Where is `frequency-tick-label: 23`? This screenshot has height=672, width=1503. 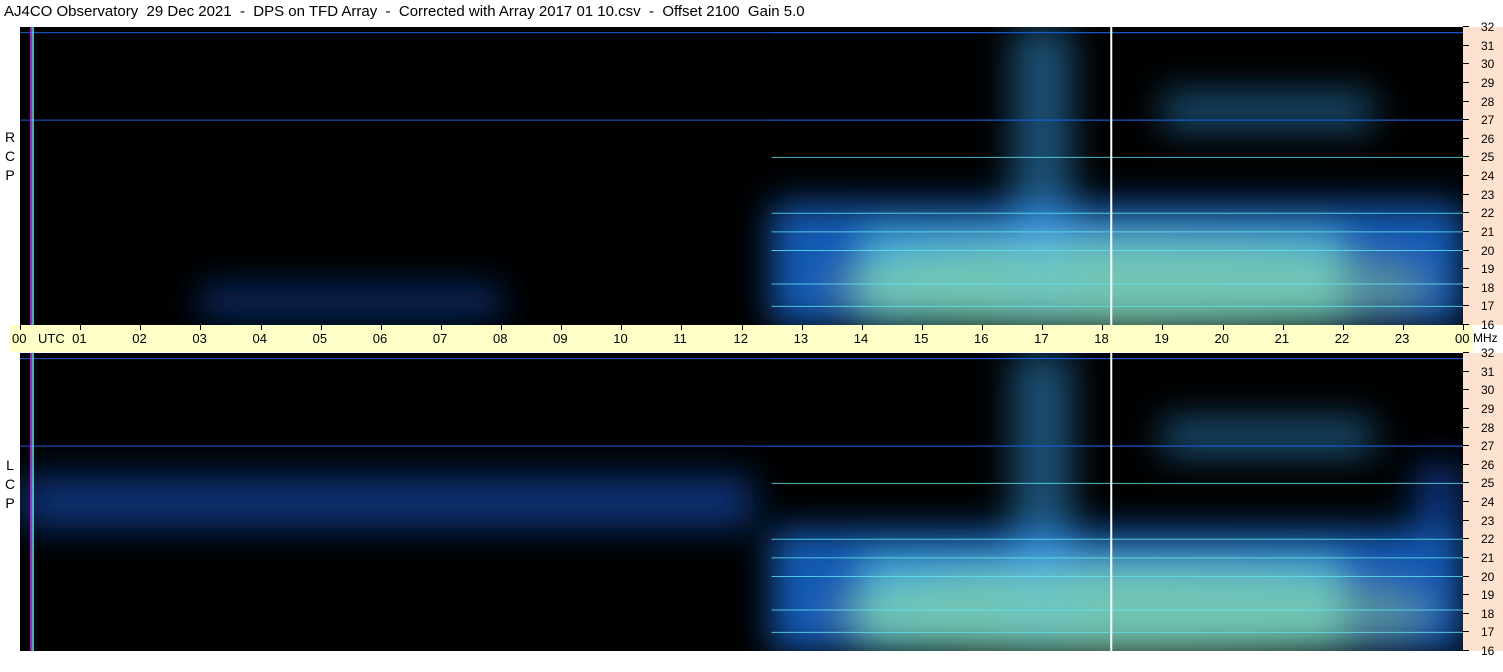
frequency-tick-label: 23 is located at coordinates (1488, 194).